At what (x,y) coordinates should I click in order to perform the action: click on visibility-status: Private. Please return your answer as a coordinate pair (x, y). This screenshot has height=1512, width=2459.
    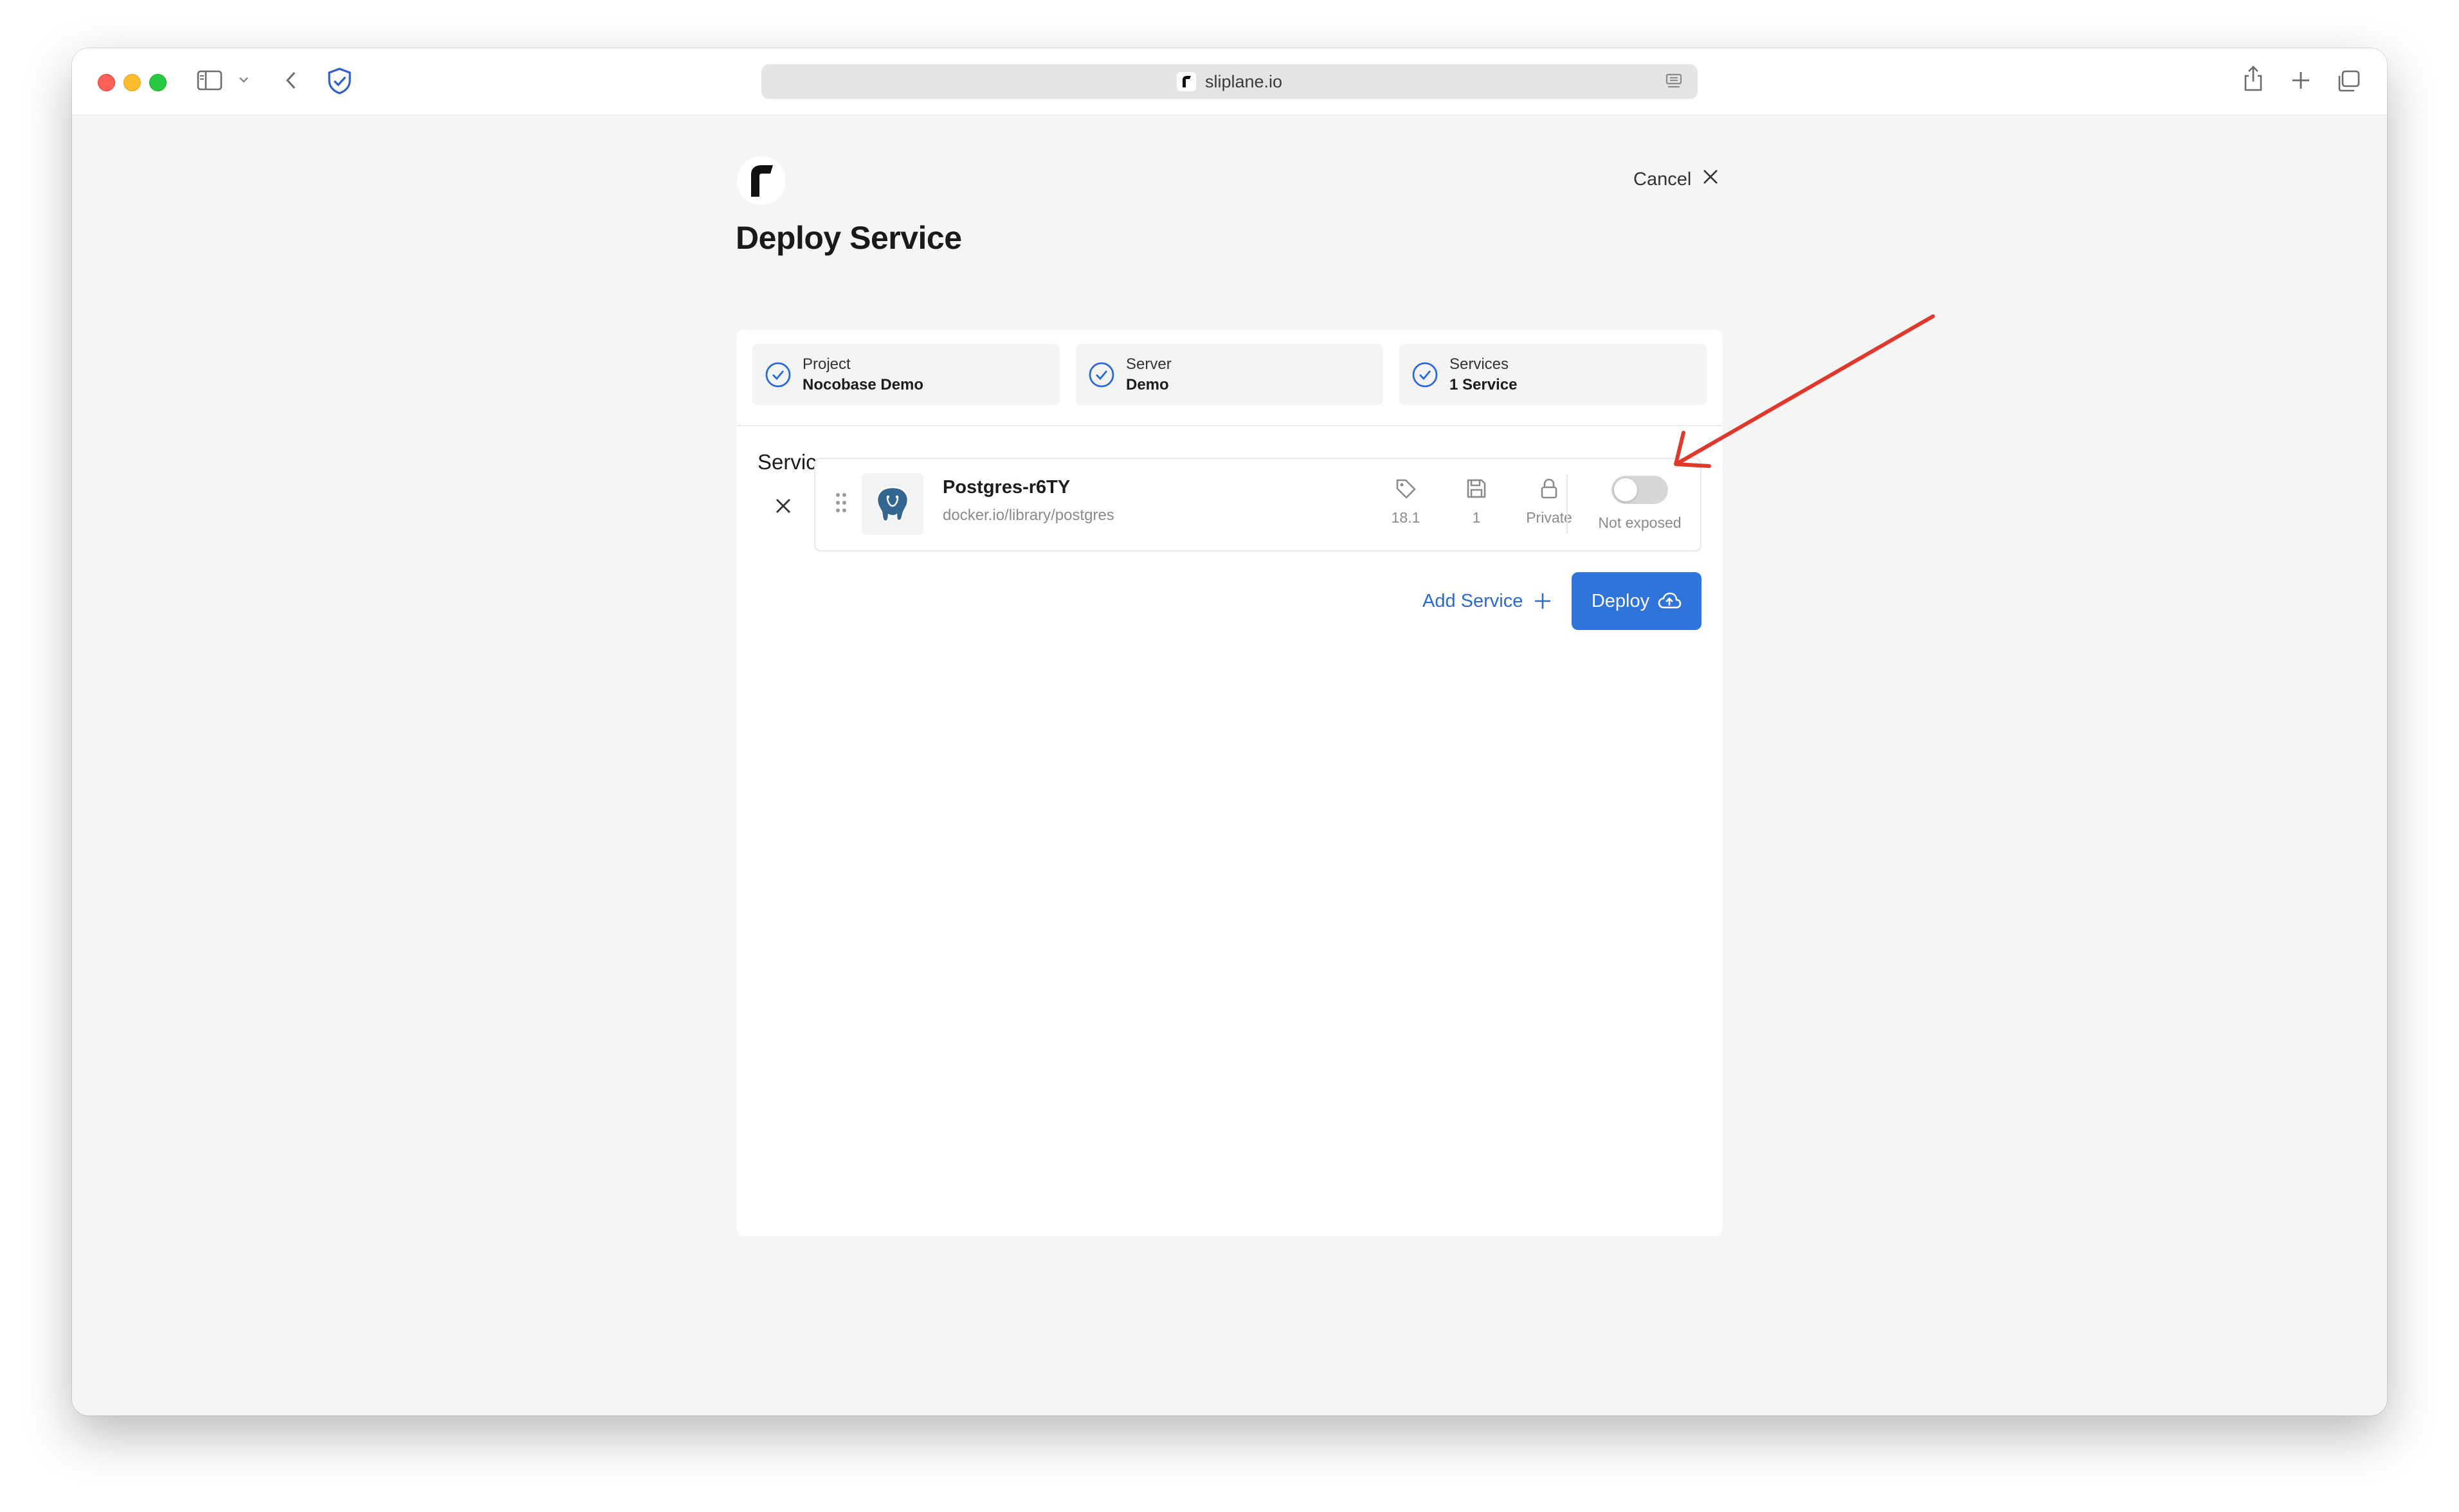
    Looking at the image, I should click on (1549, 501).